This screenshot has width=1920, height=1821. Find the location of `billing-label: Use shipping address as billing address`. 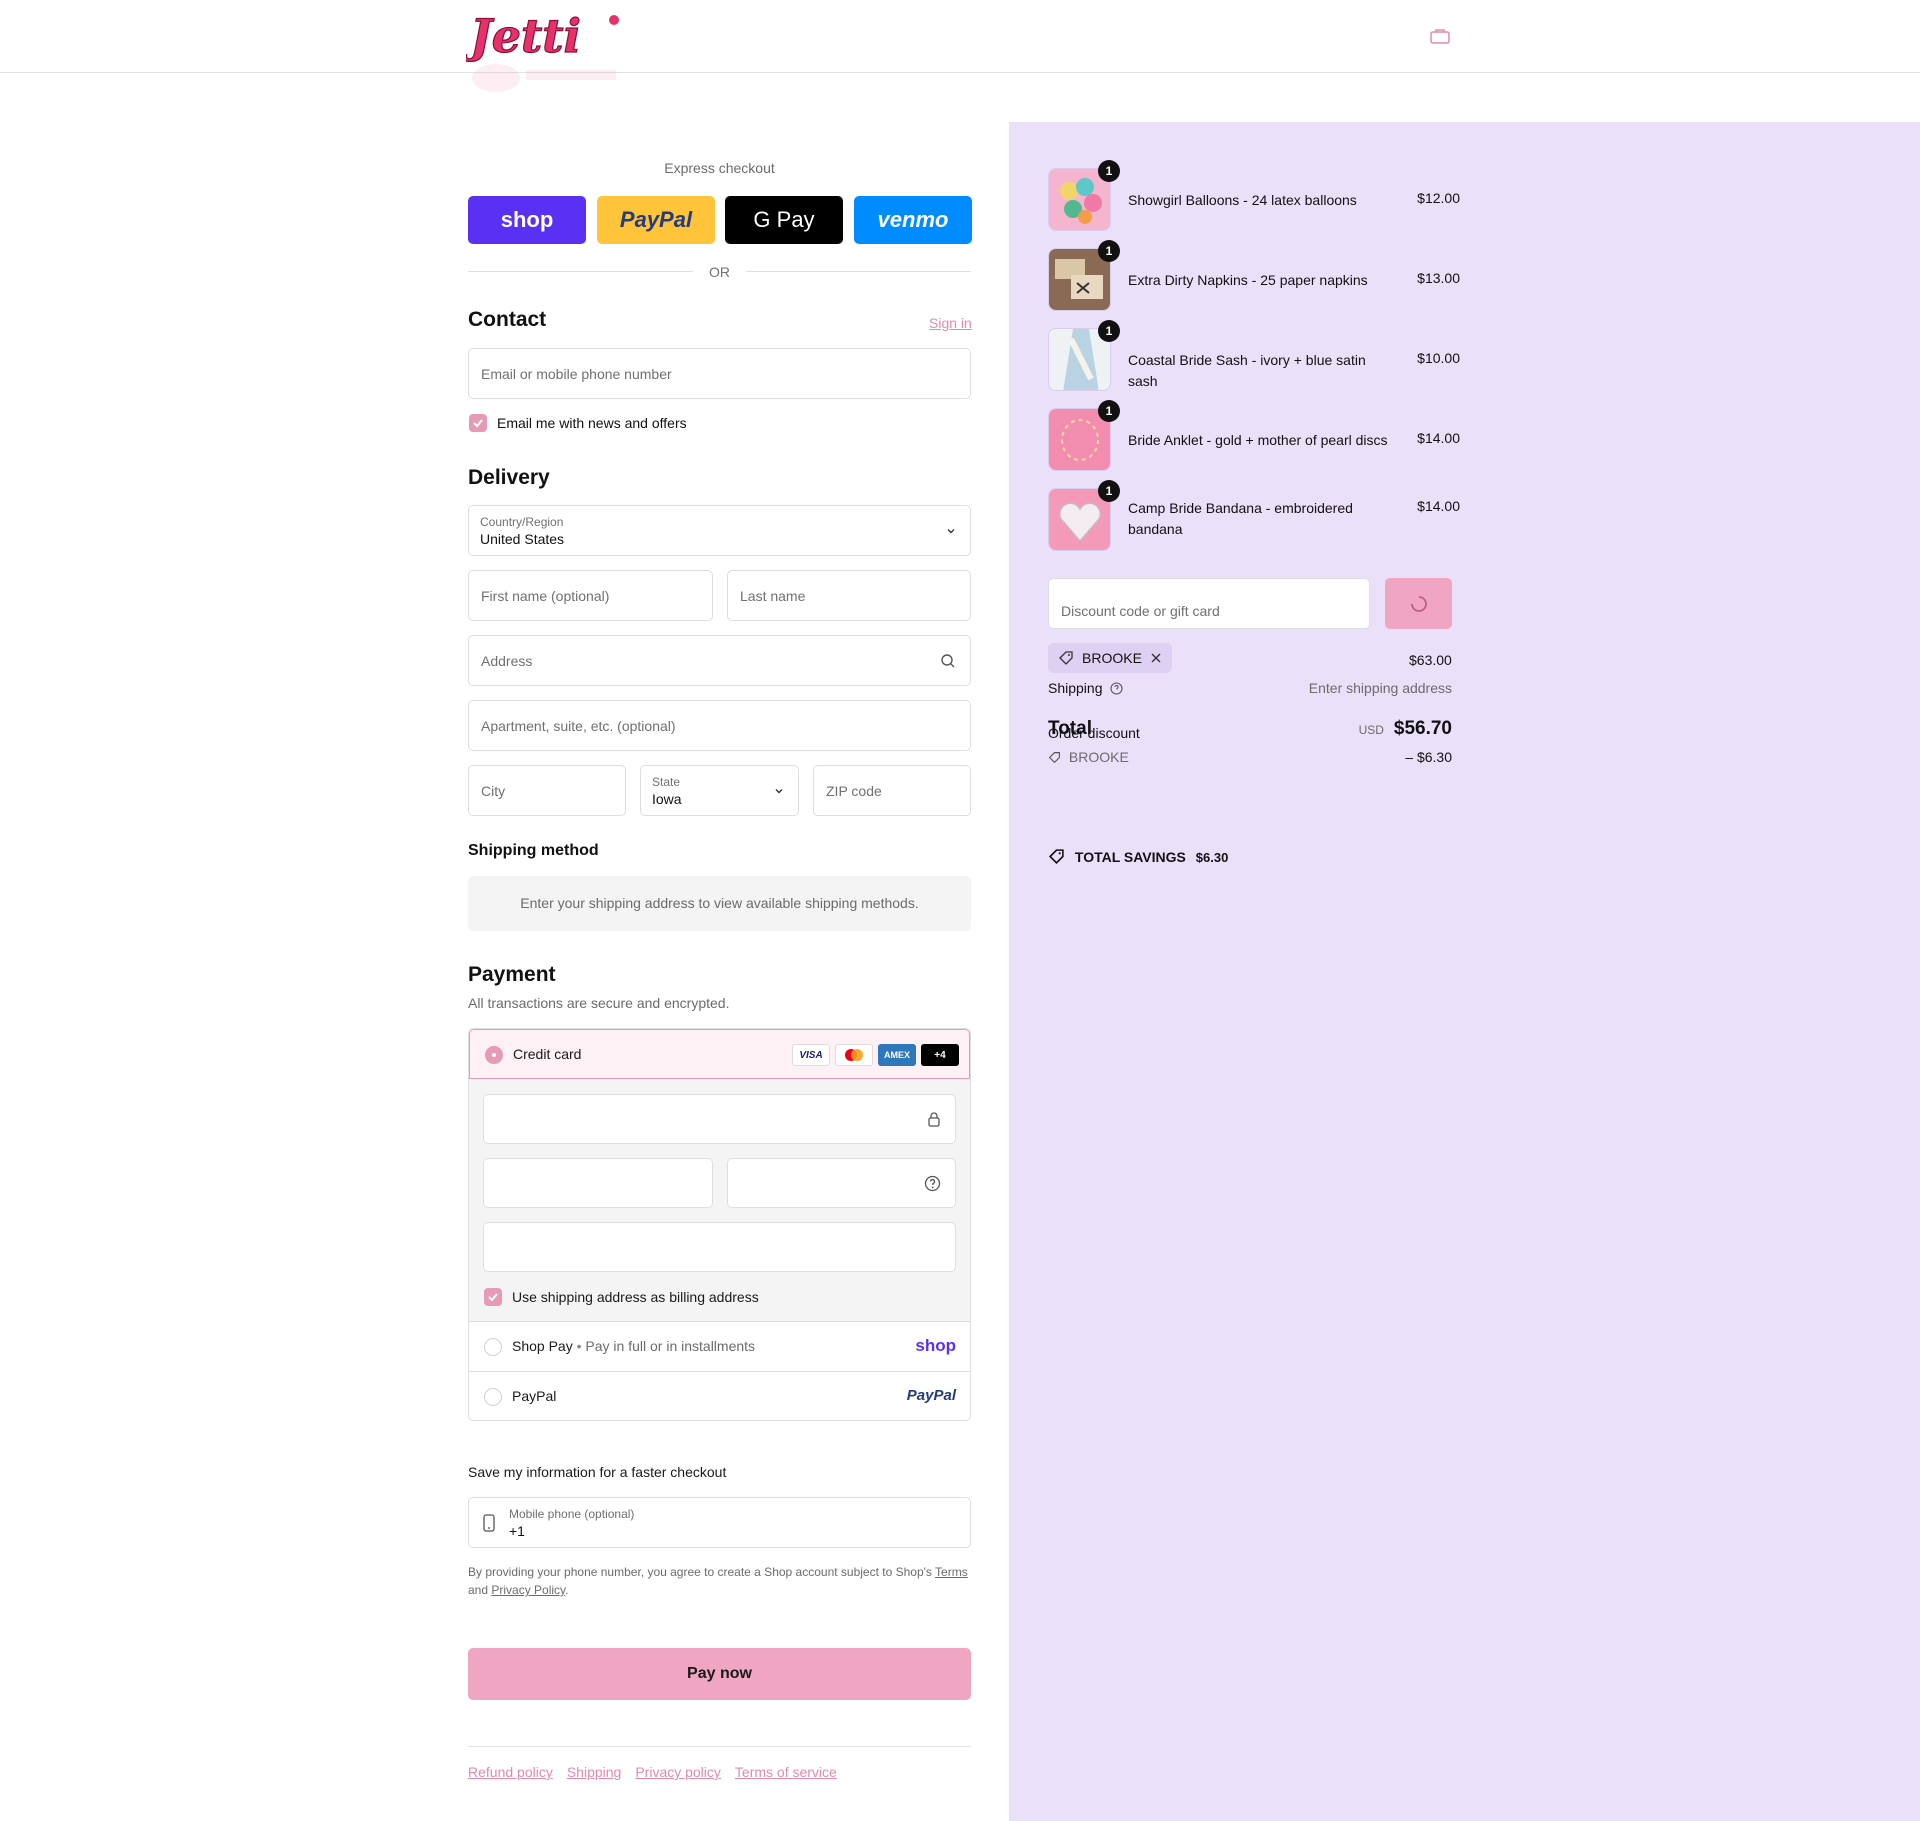

billing-label: Use shipping address as billing address is located at coordinates (635, 1297).